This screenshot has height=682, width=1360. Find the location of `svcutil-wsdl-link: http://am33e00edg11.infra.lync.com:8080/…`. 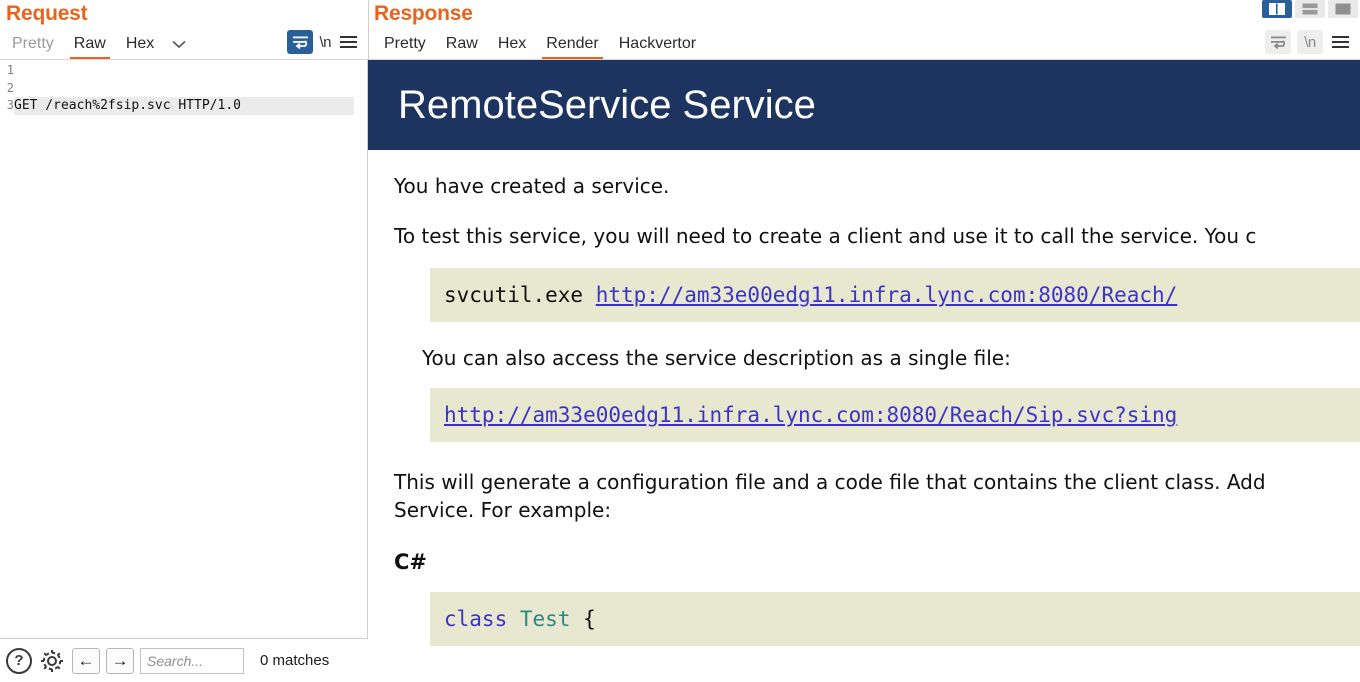

svcutil-wsdl-link: http://am33e00edg11.infra.lync.com:8080/… is located at coordinates (887, 295).